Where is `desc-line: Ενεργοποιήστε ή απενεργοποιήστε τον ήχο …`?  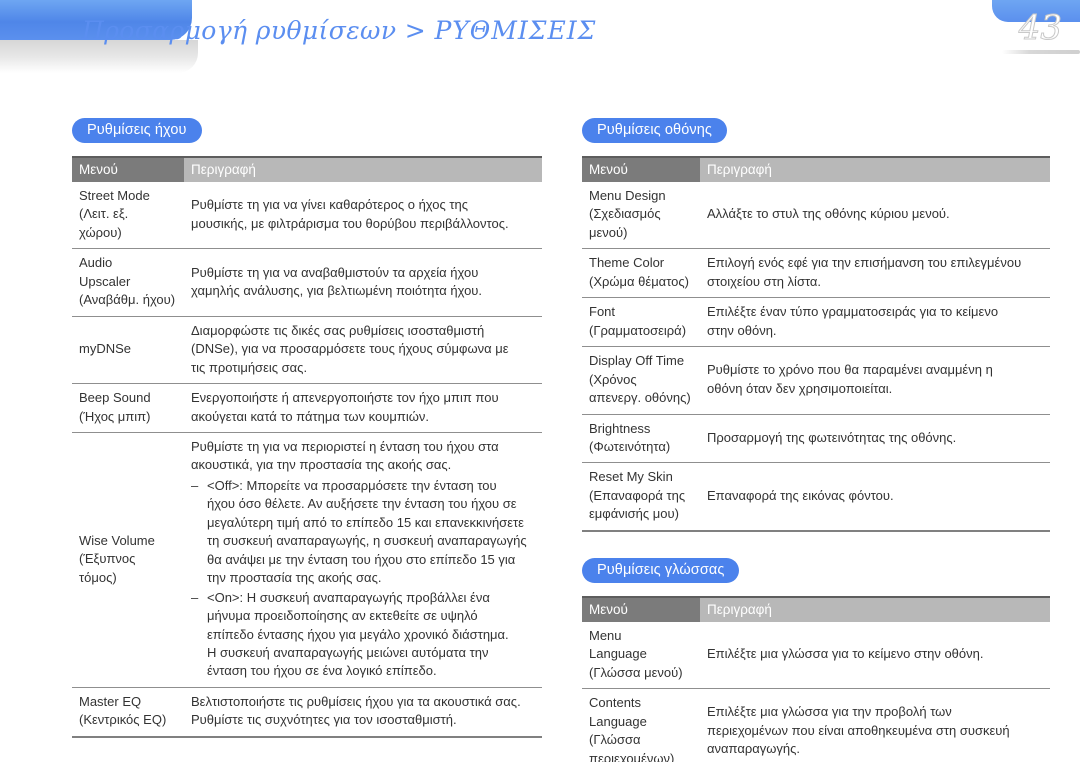 desc-line: Ενεργοποιήστε ή απενεργοποιήστε τον ήχο … is located at coordinates (345, 398).